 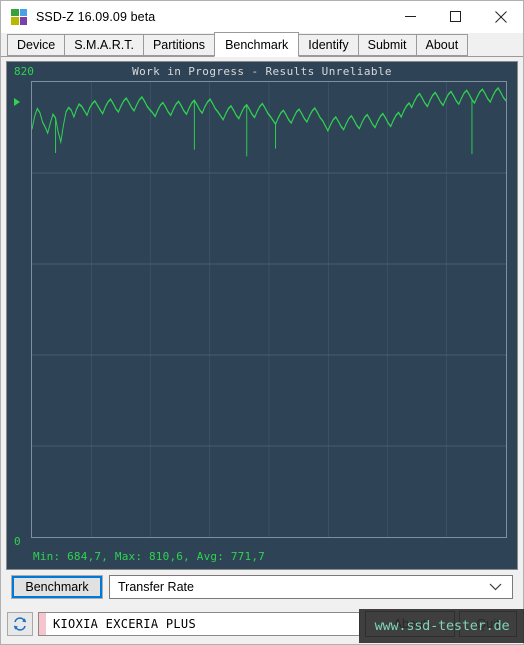 What do you see at coordinates (17, 102) in the screenshot?
I see `play-triangle-icon` at bounding box center [17, 102].